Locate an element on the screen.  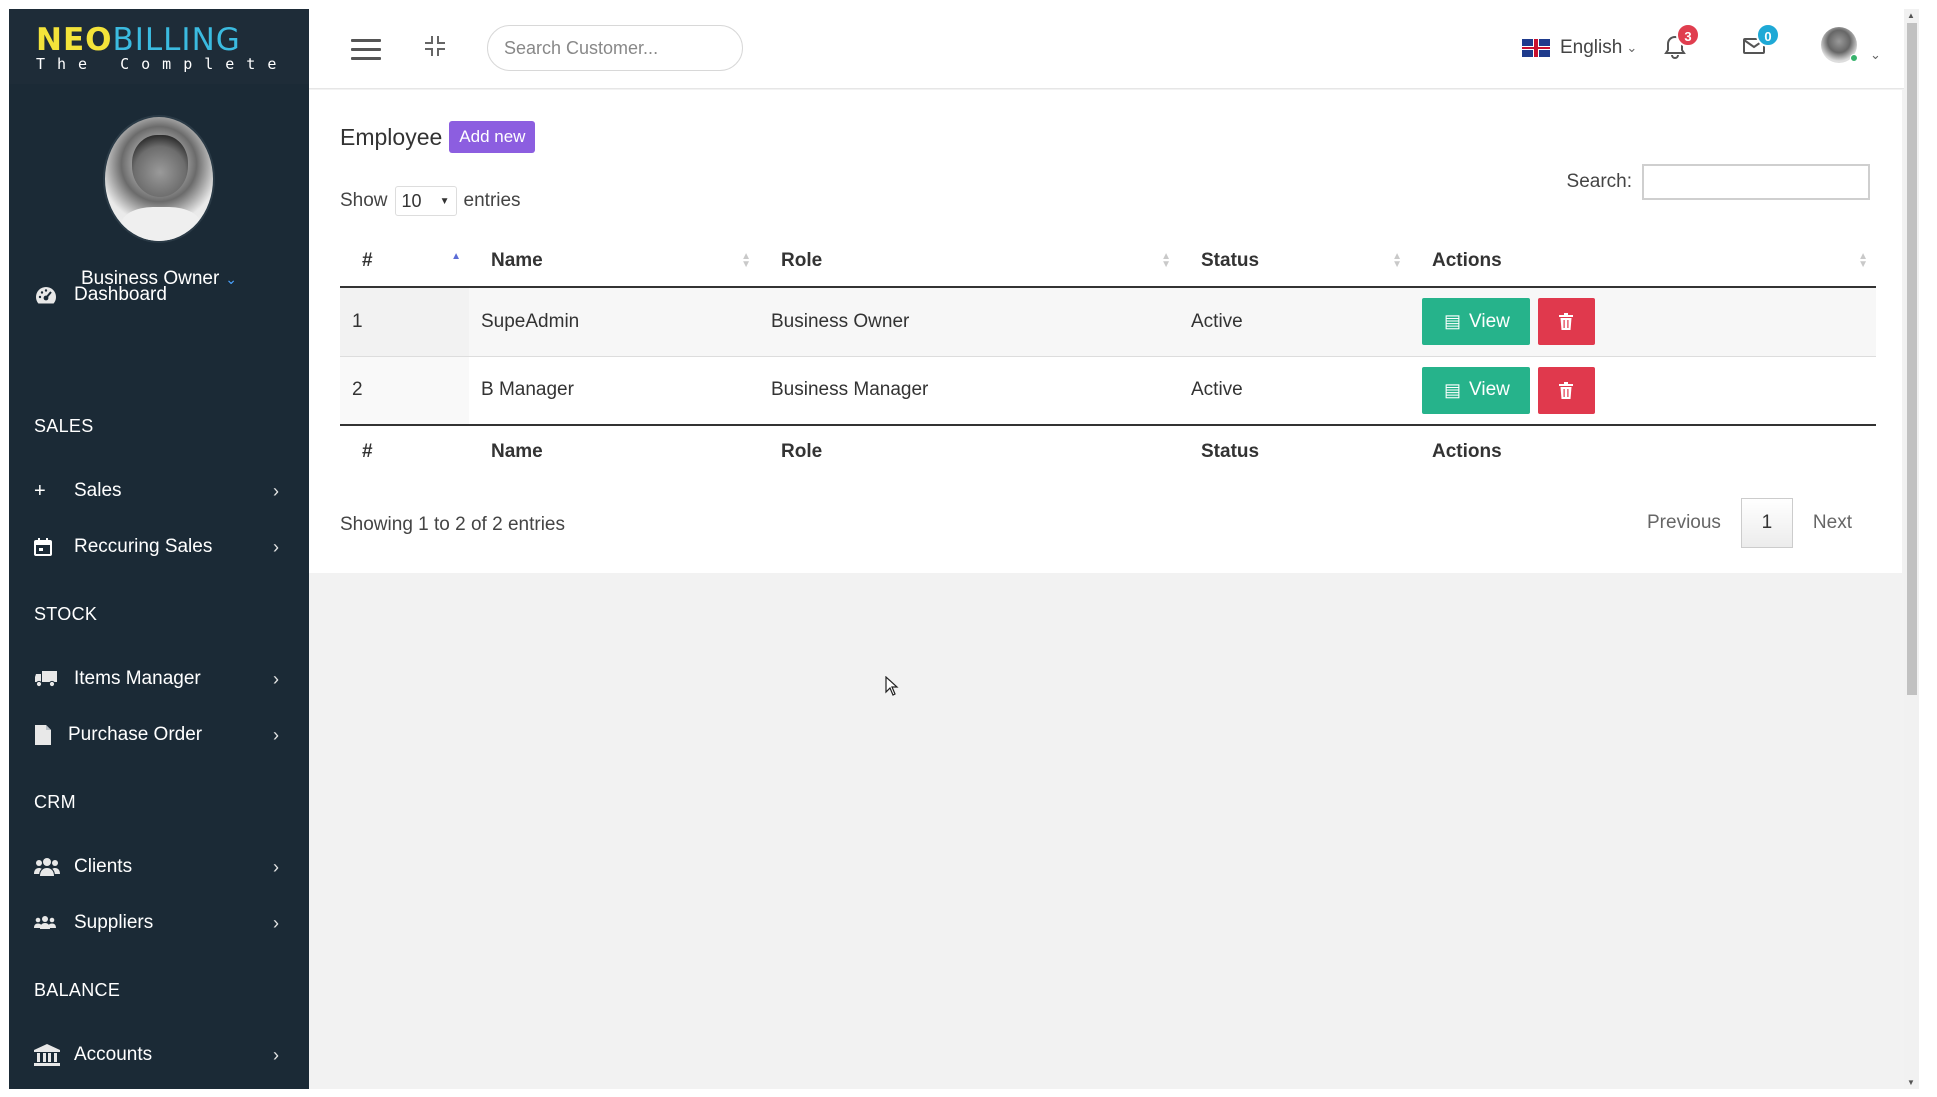
sidebar-item-items-manager: Items Manager › is located at coordinates (159, 679).